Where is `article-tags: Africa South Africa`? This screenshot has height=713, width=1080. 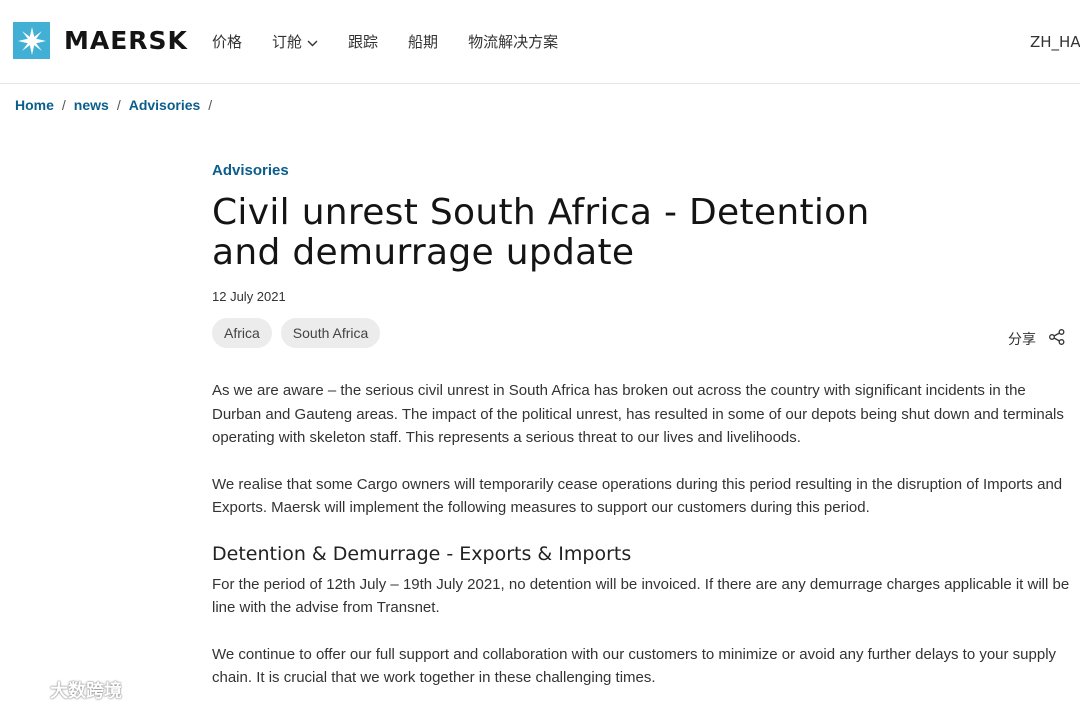
article-tags: Africa South Africa is located at coordinates (642, 333).